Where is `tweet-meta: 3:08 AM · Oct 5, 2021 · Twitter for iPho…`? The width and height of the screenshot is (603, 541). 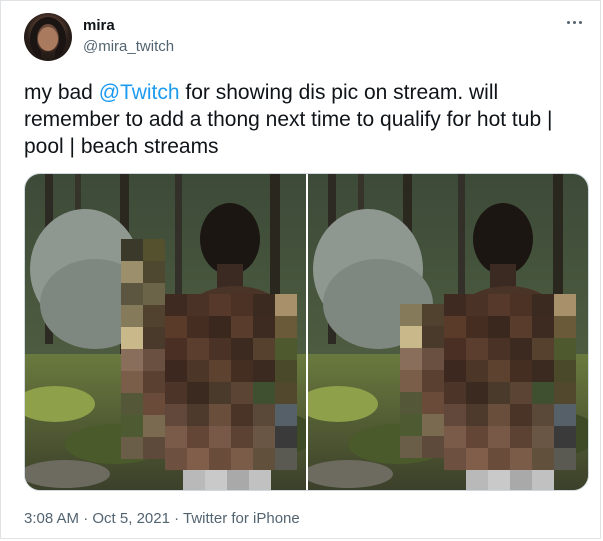 tweet-meta: 3:08 AM · Oct 5, 2021 · Twitter for iPho… is located at coordinates (162, 518).